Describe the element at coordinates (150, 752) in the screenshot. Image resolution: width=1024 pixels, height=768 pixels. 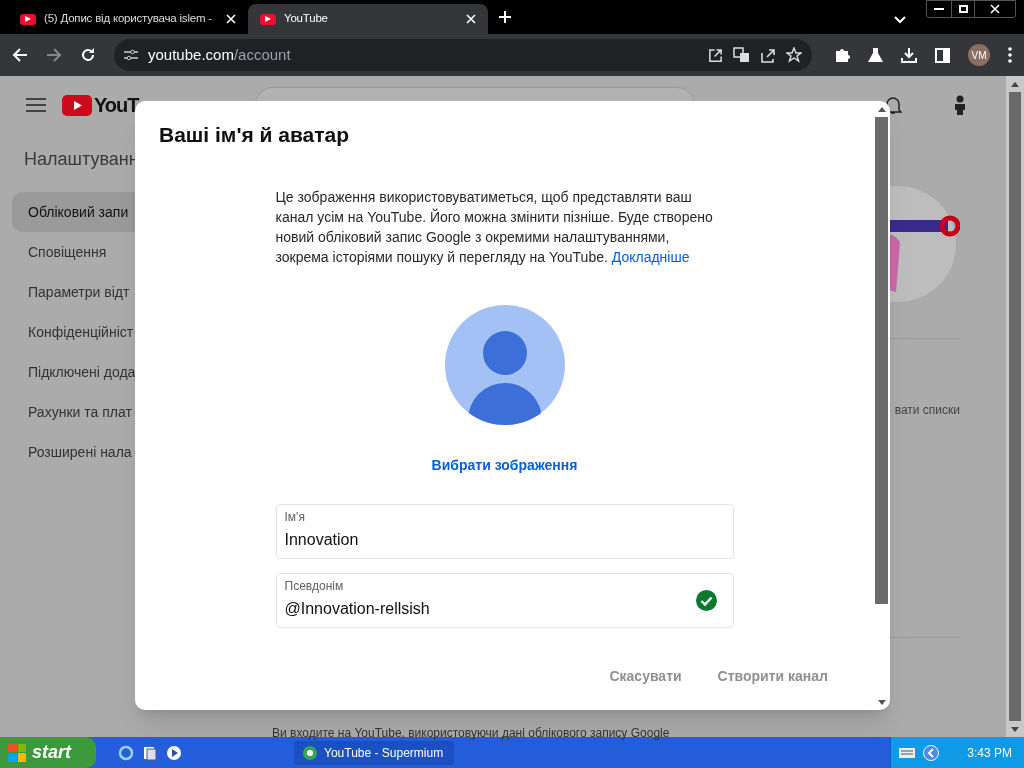
I see `documents-icon` at that location.